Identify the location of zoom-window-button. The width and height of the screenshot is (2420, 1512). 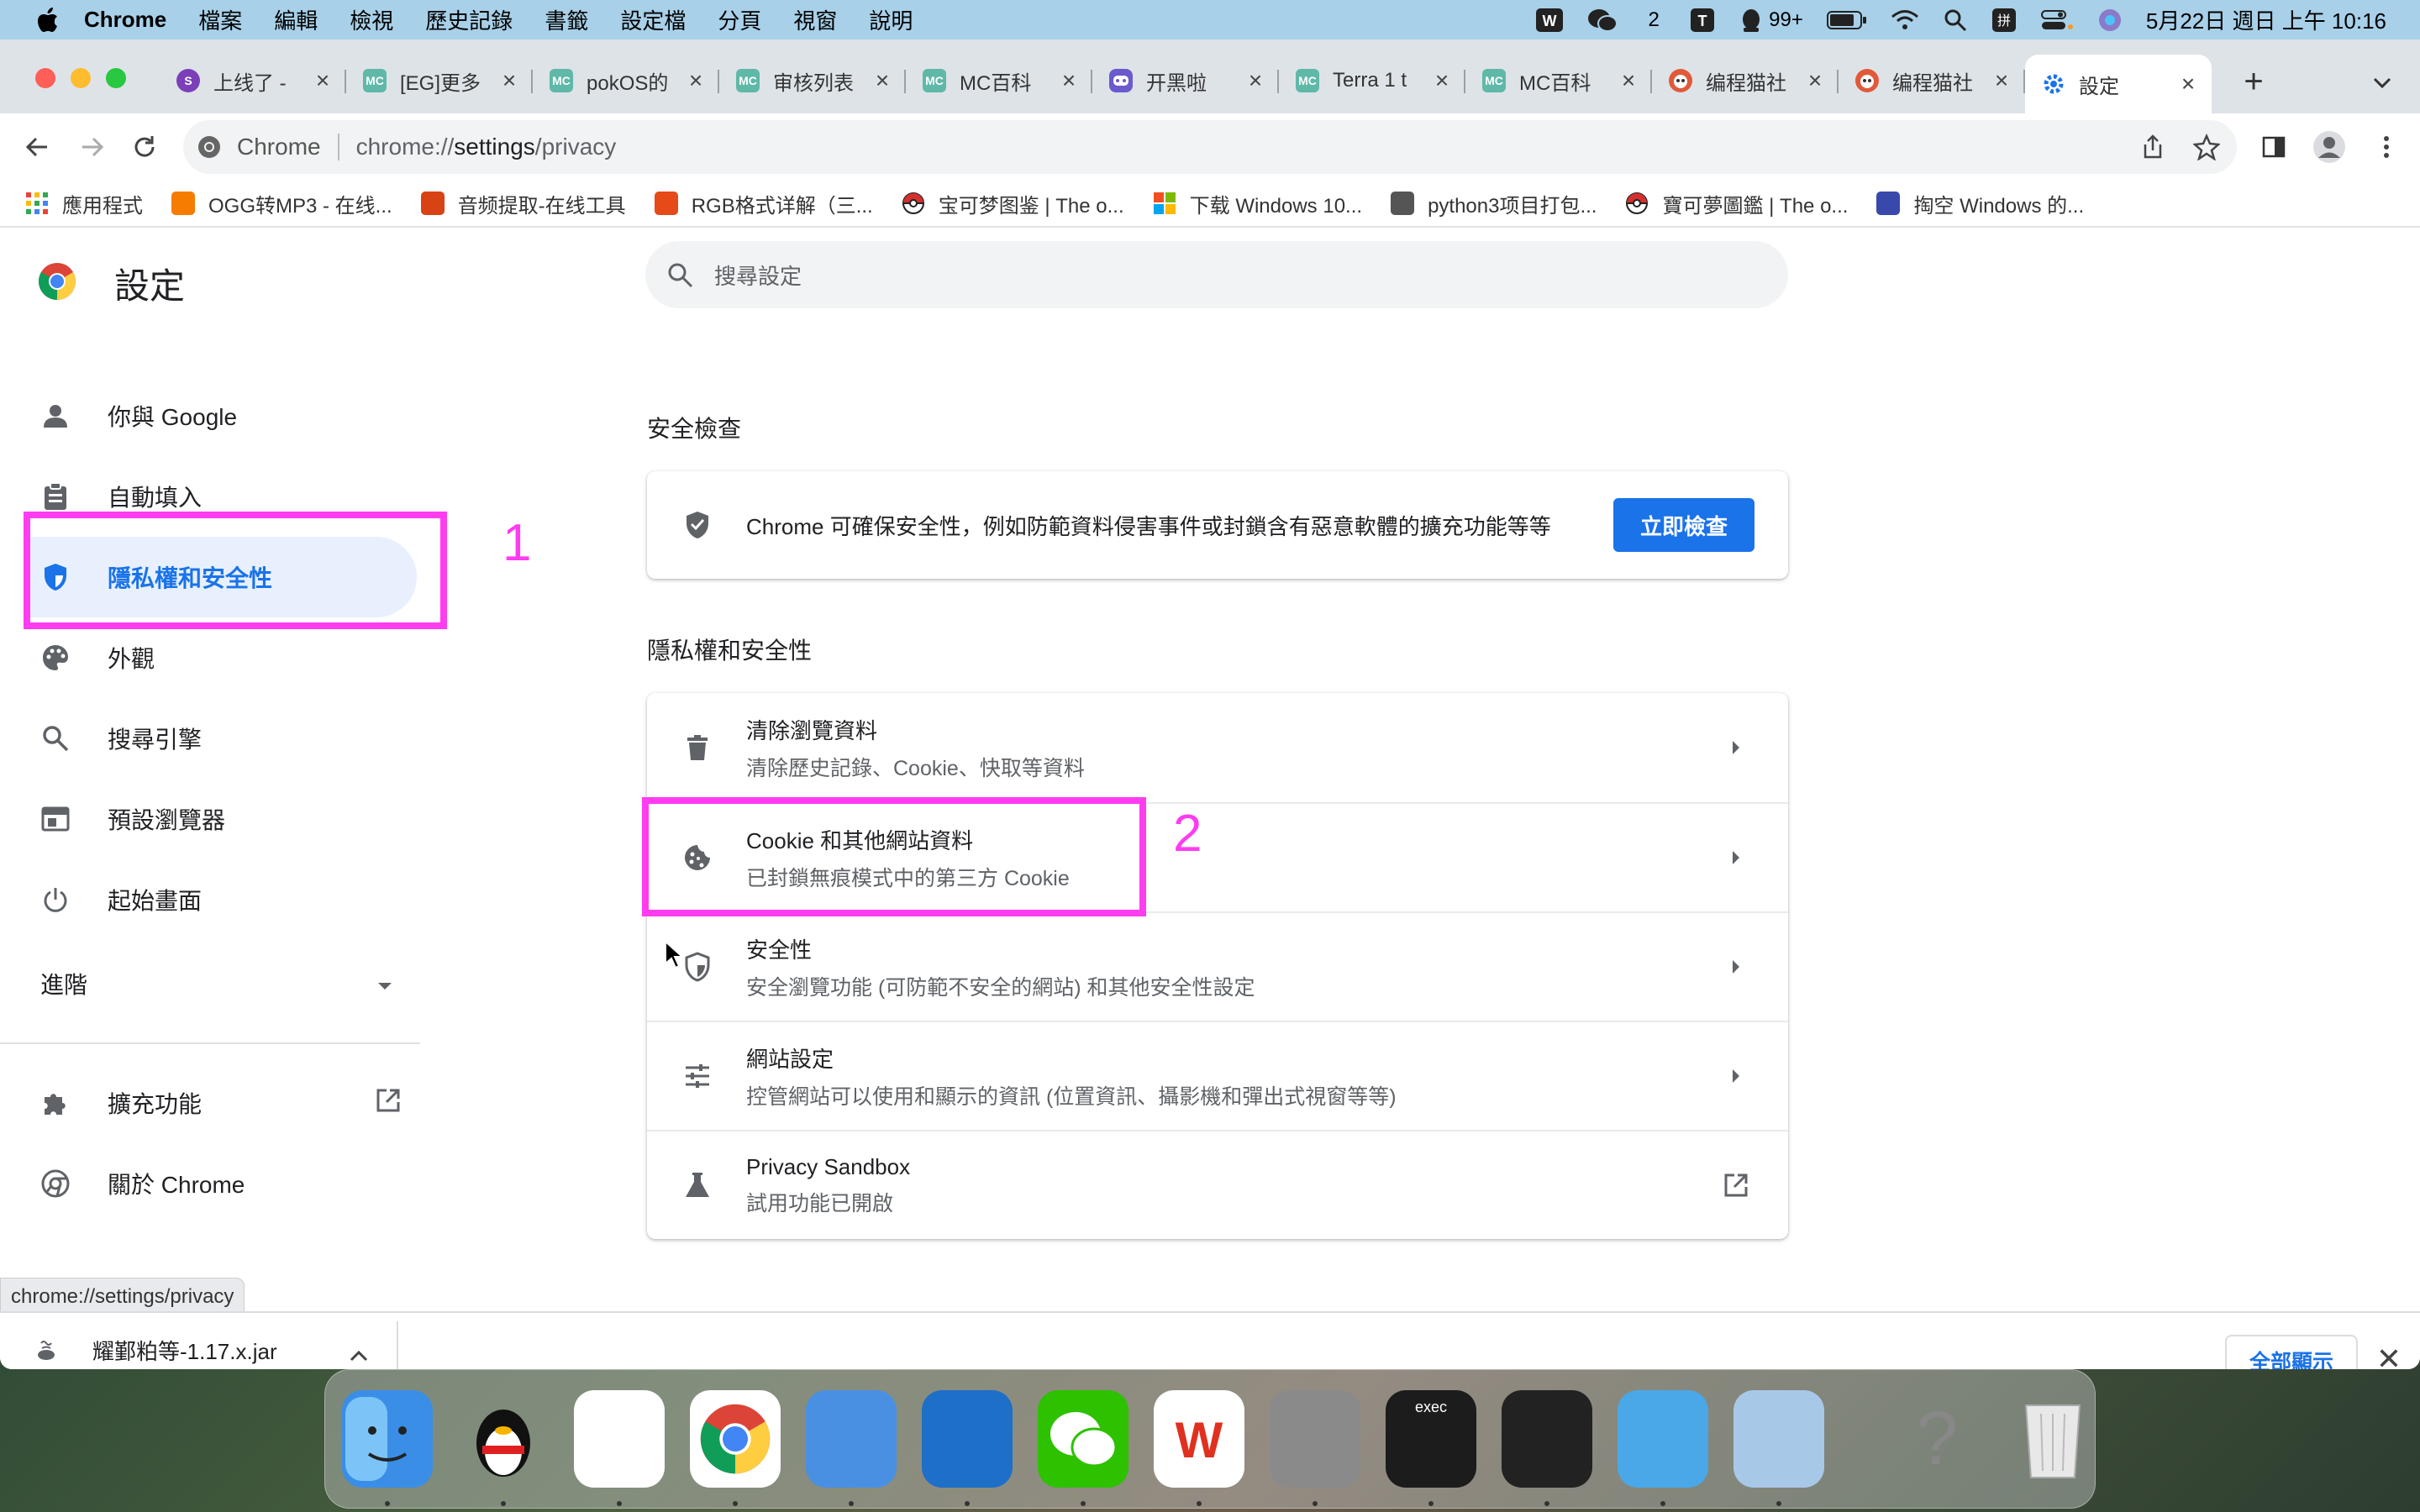
(116, 78).